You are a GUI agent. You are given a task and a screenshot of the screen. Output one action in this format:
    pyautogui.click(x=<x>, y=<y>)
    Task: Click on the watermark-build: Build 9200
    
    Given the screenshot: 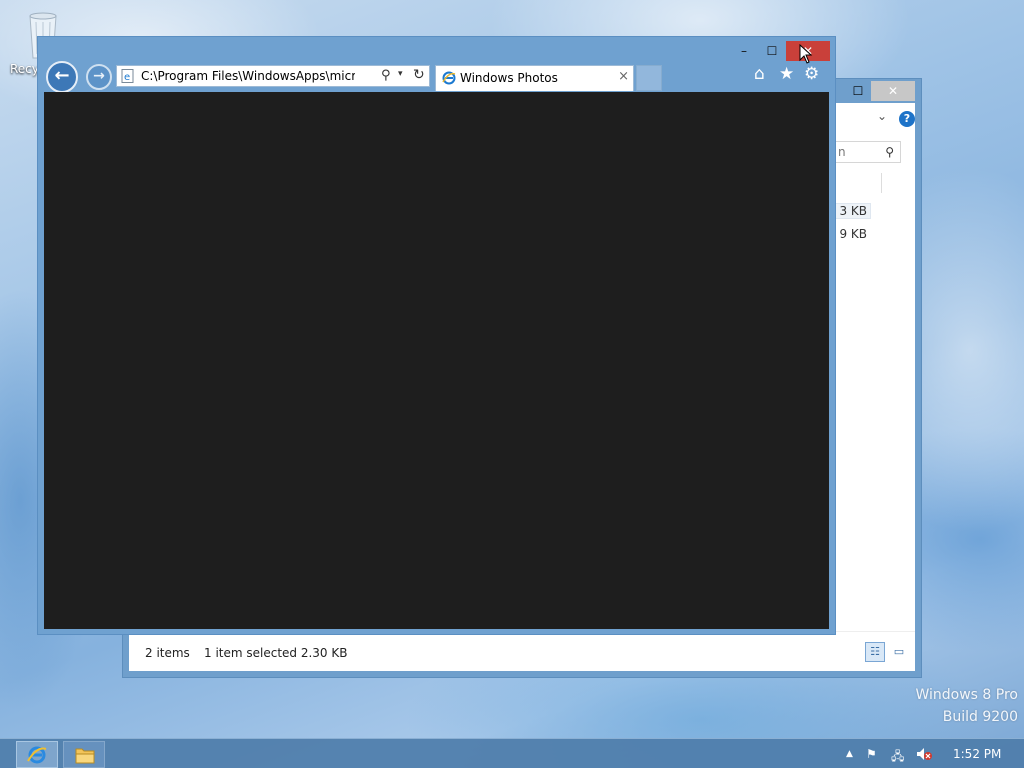 What is the action you would take?
    pyautogui.click(x=980, y=717)
    